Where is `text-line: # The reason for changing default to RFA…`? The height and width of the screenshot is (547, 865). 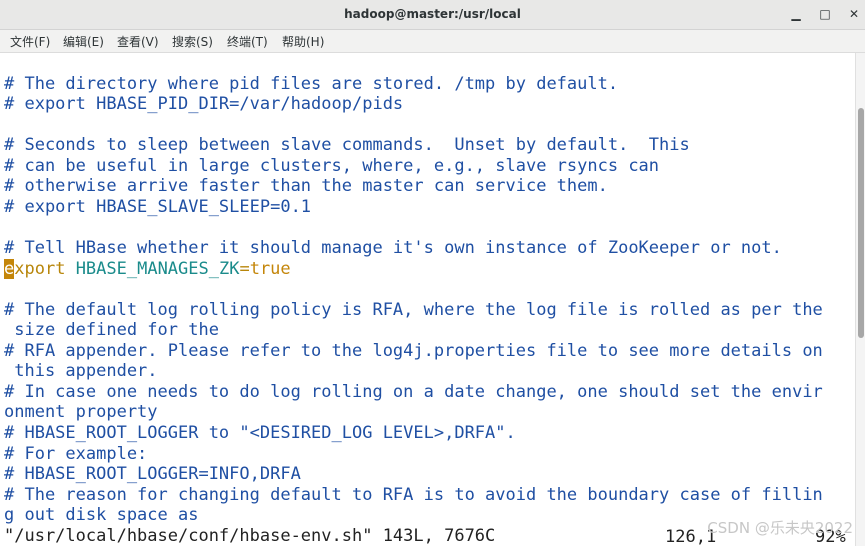
text-line: # The reason for changing default to RFA… is located at coordinates (413, 495).